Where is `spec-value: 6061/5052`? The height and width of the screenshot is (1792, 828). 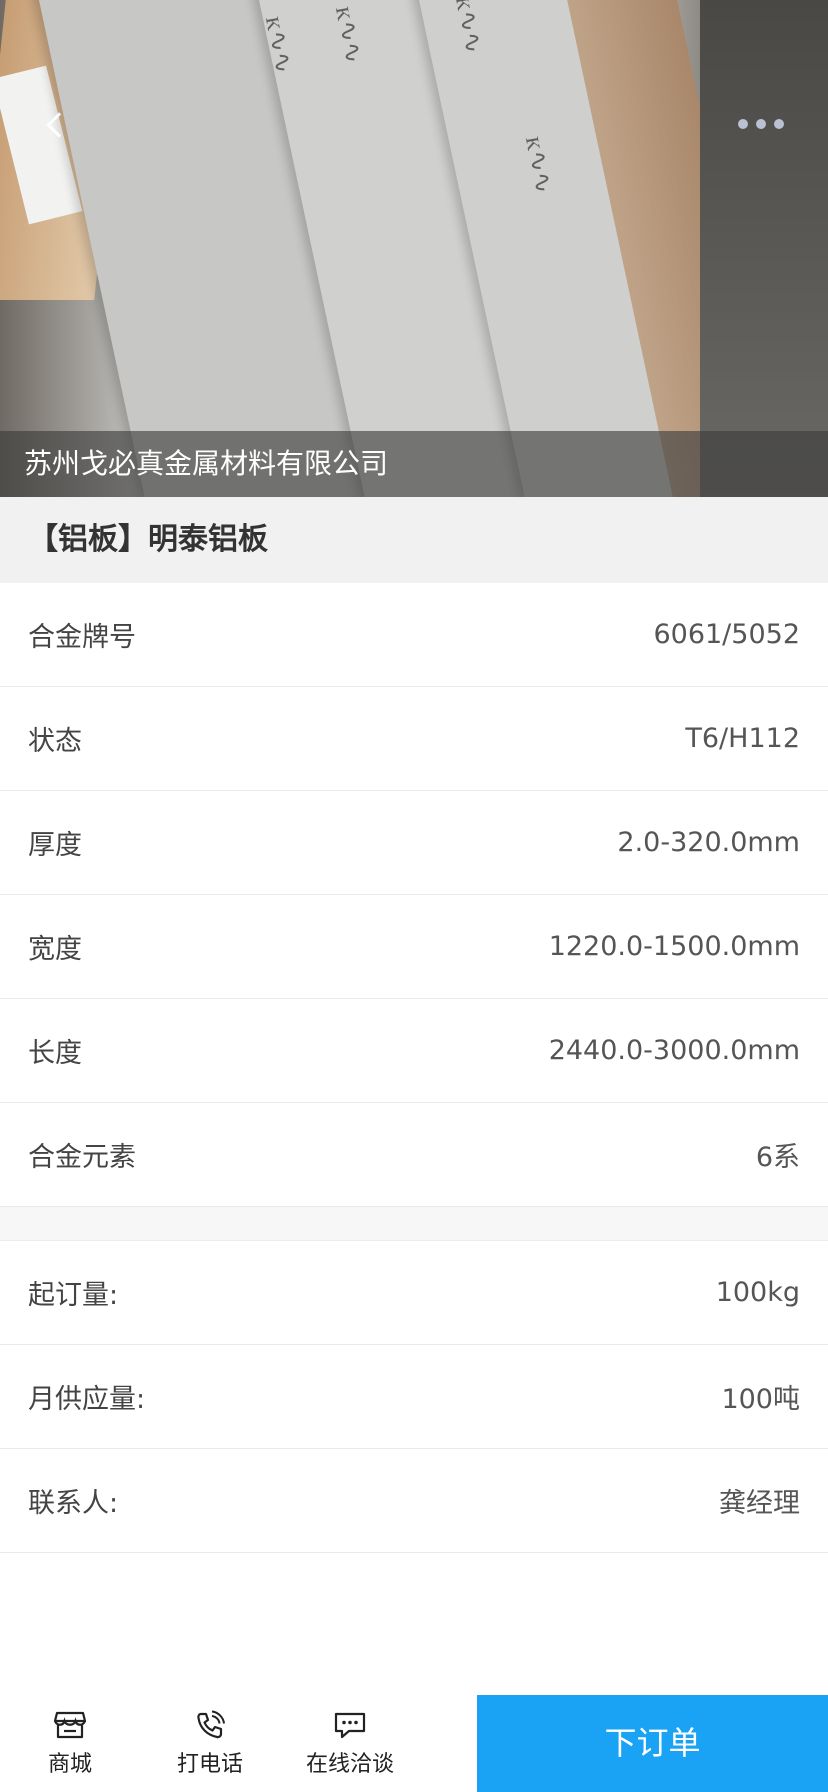 spec-value: 6061/5052 is located at coordinates (726, 634).